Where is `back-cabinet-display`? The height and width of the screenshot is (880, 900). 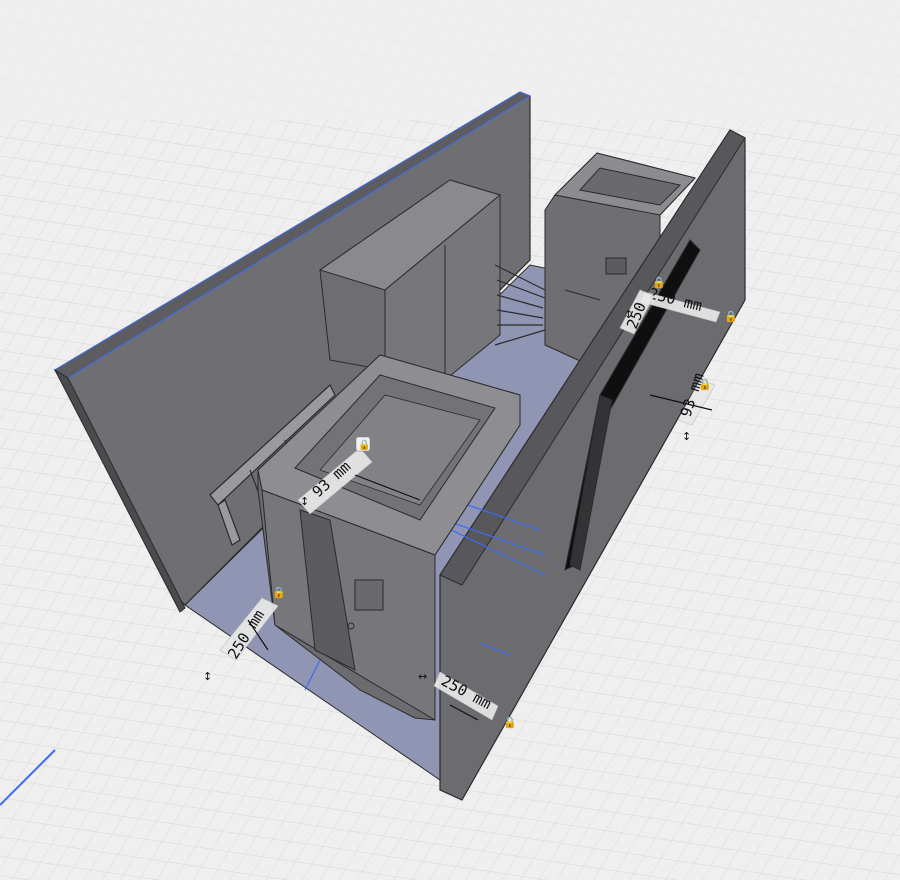
back-cabinet-display is located at coordinates (616, 266).